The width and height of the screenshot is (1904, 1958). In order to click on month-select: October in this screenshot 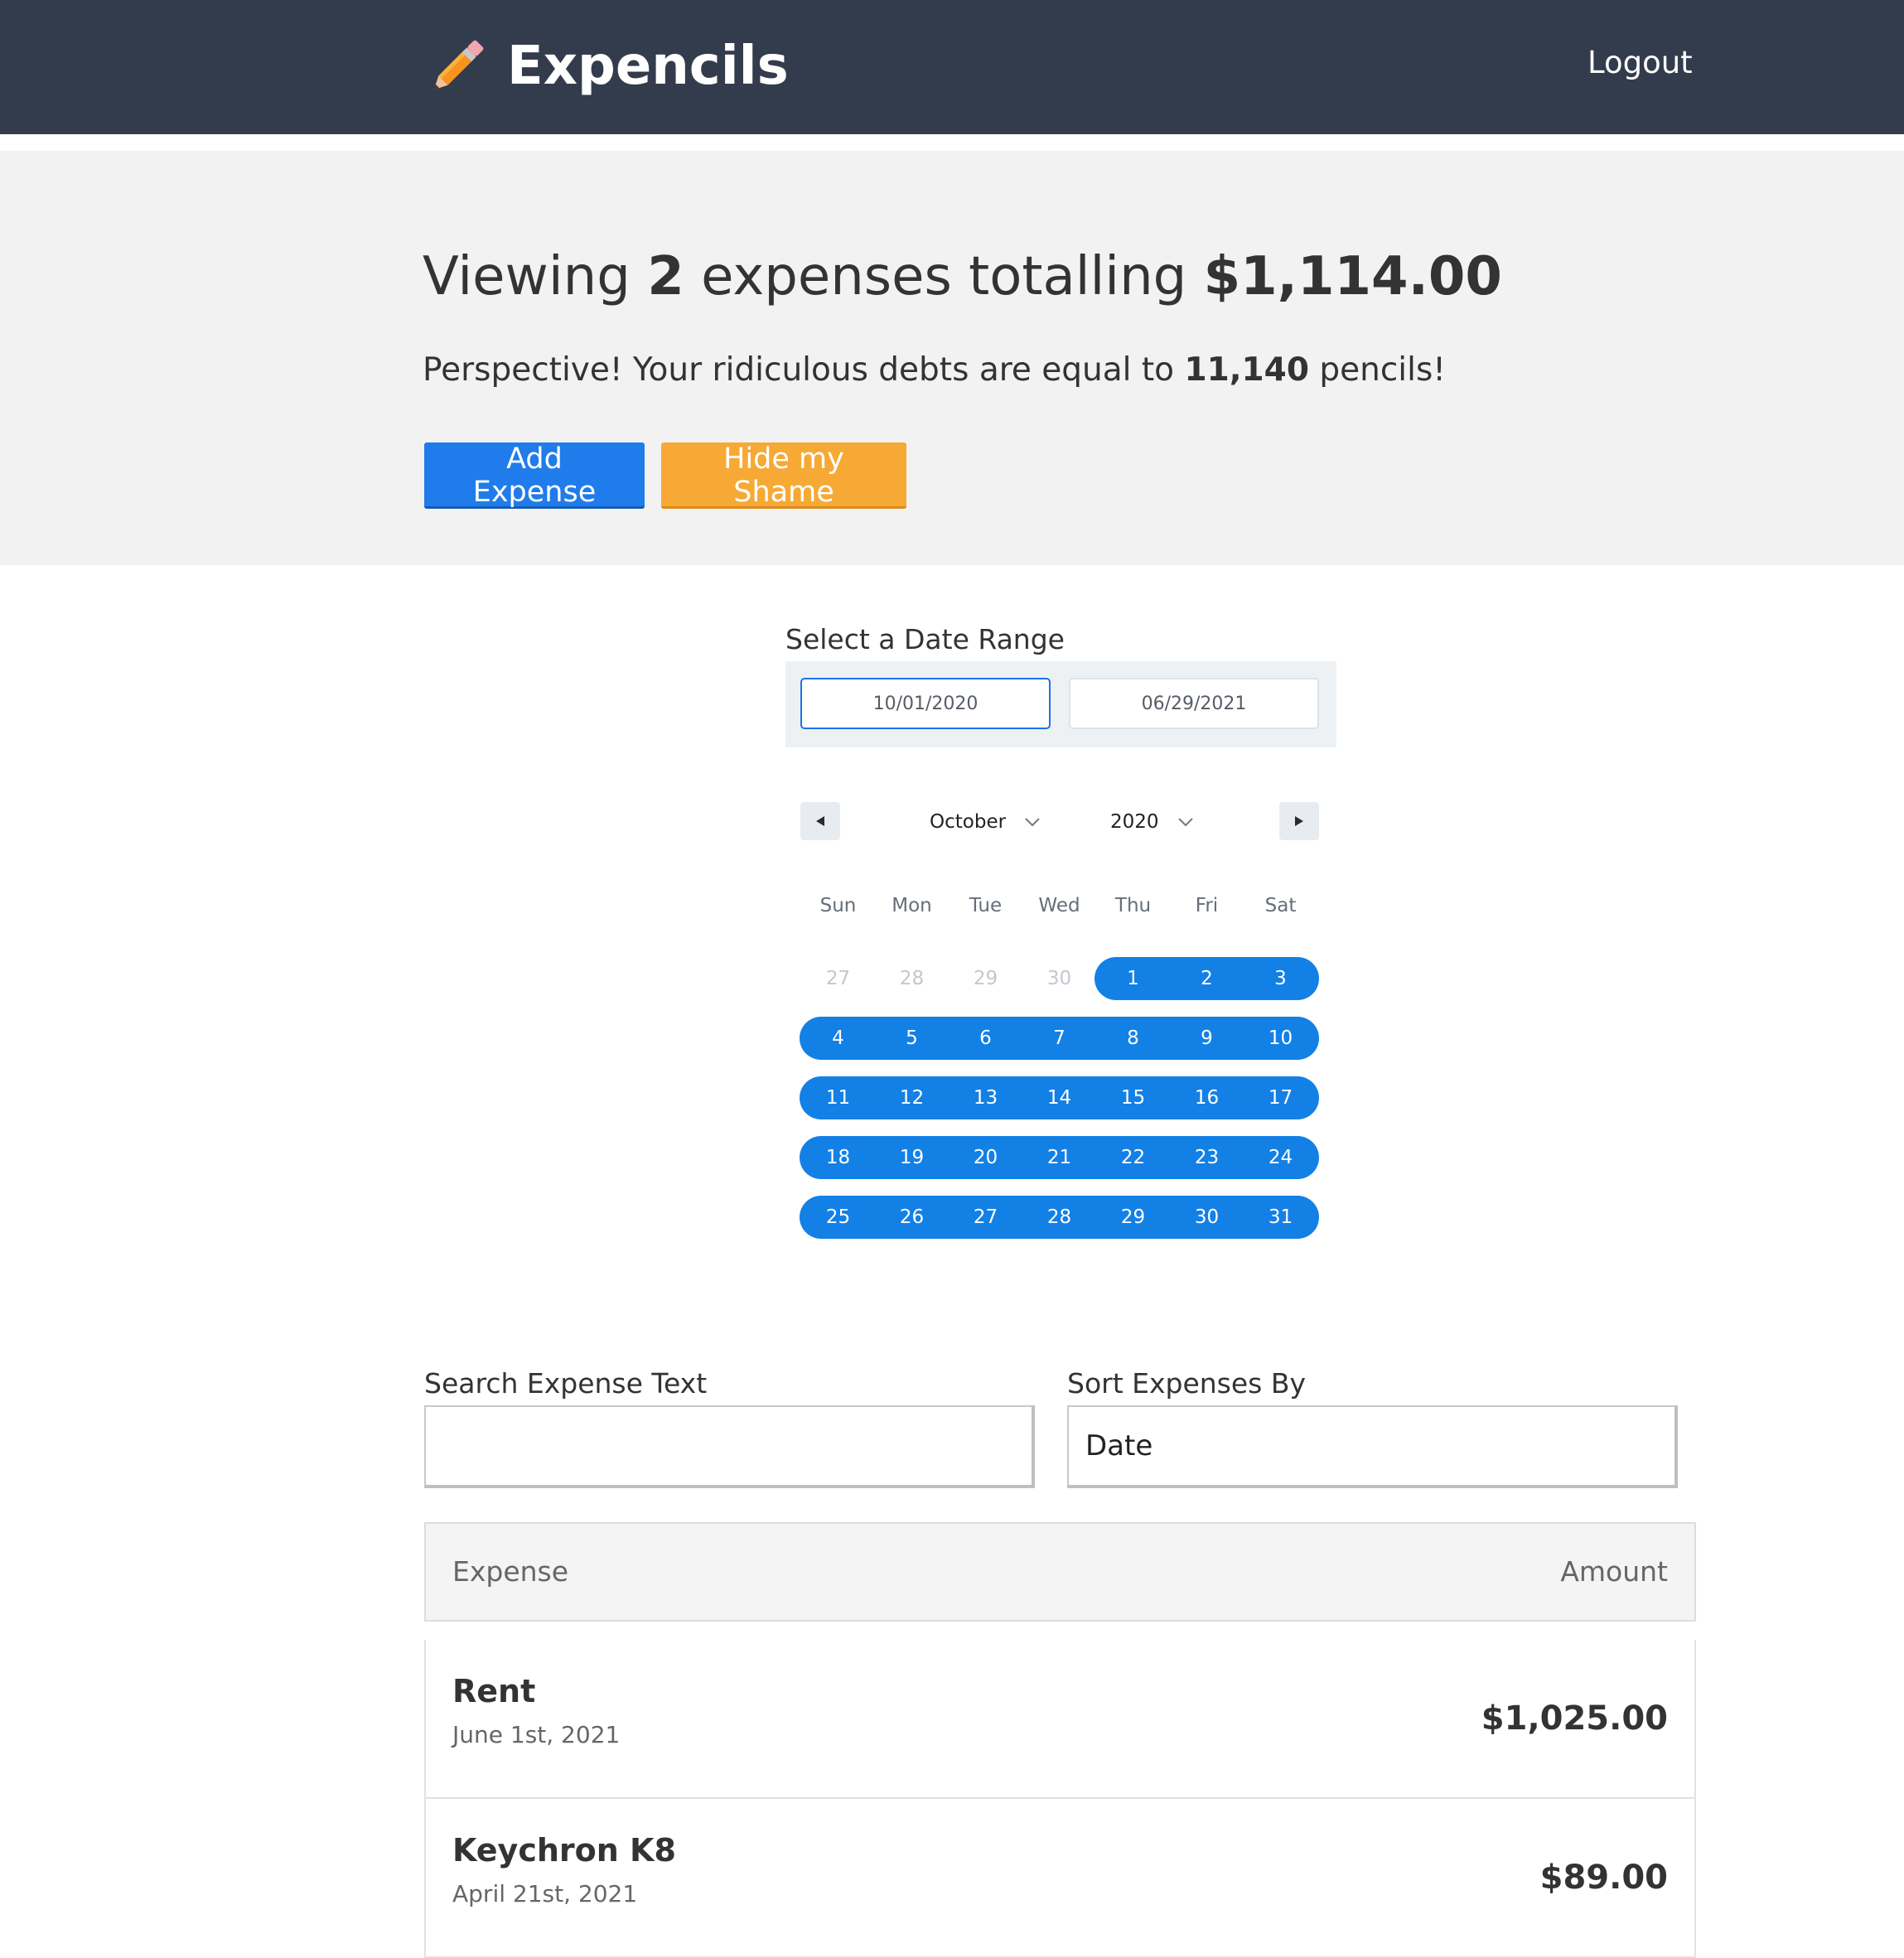, I will do `click(985, 822)`.